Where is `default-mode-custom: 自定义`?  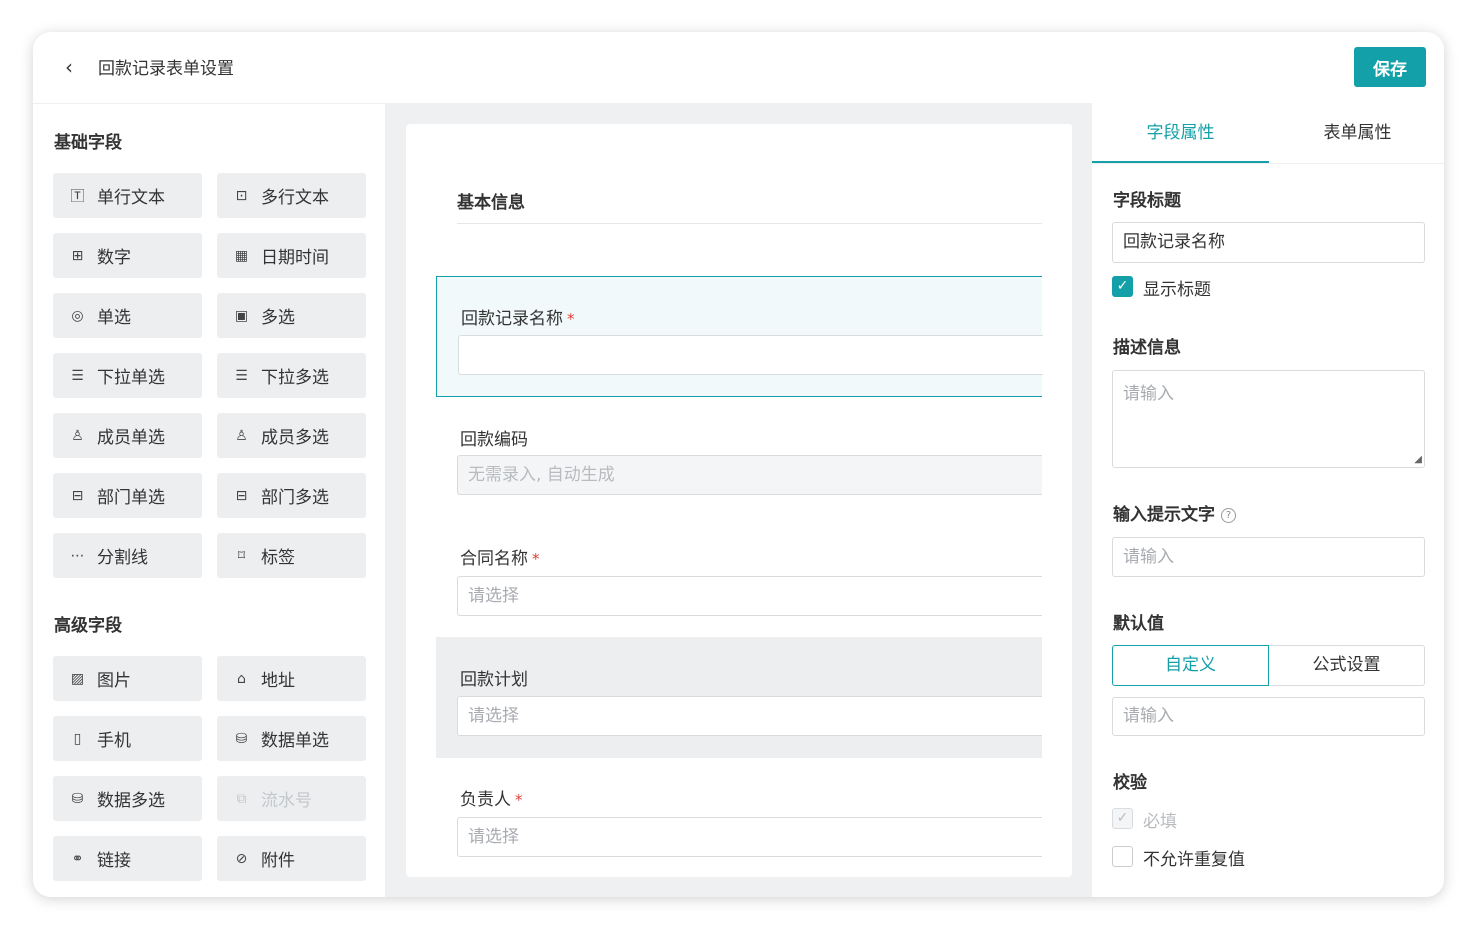 default-mode-custom: 自定义 is located at coordinates (1190, 665).